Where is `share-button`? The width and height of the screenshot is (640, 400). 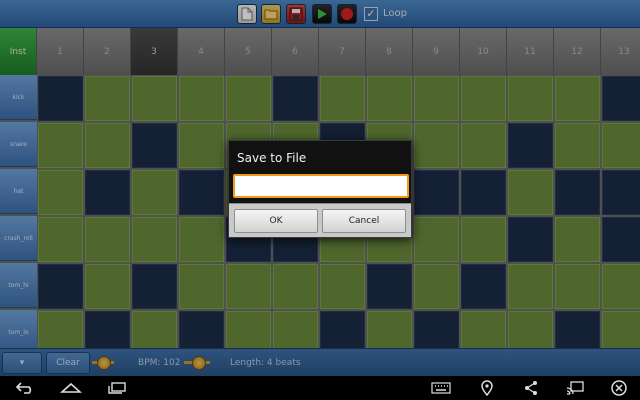
share-button is located at coordinates (531, 388).